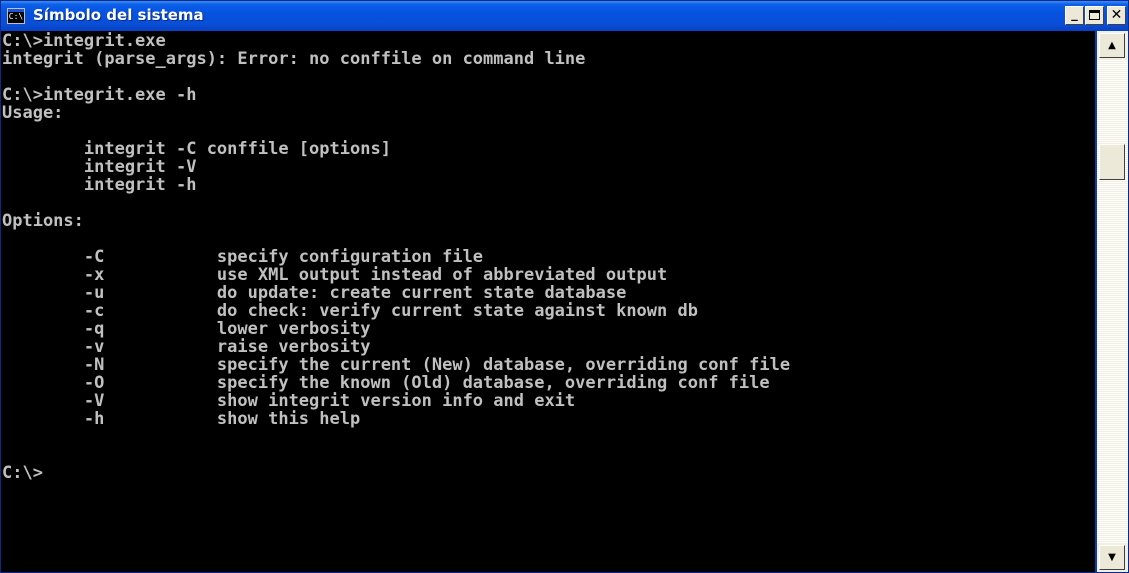 This screenshot has width=1129, height=573. I want to click on minimize-icon: _, so click(1074, 14).